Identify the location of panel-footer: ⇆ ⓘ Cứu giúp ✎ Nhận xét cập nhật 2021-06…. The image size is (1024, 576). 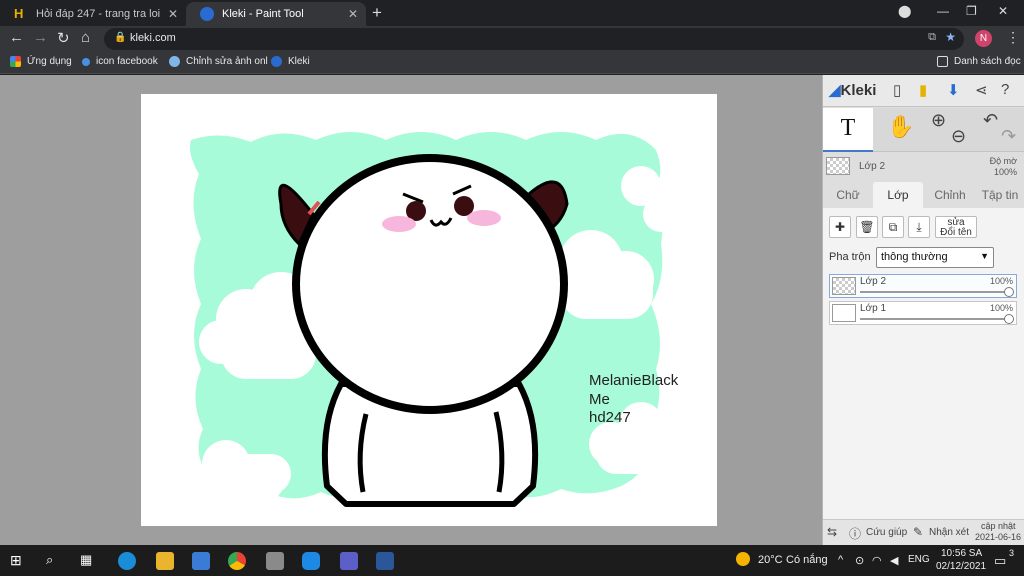
(923, 532).